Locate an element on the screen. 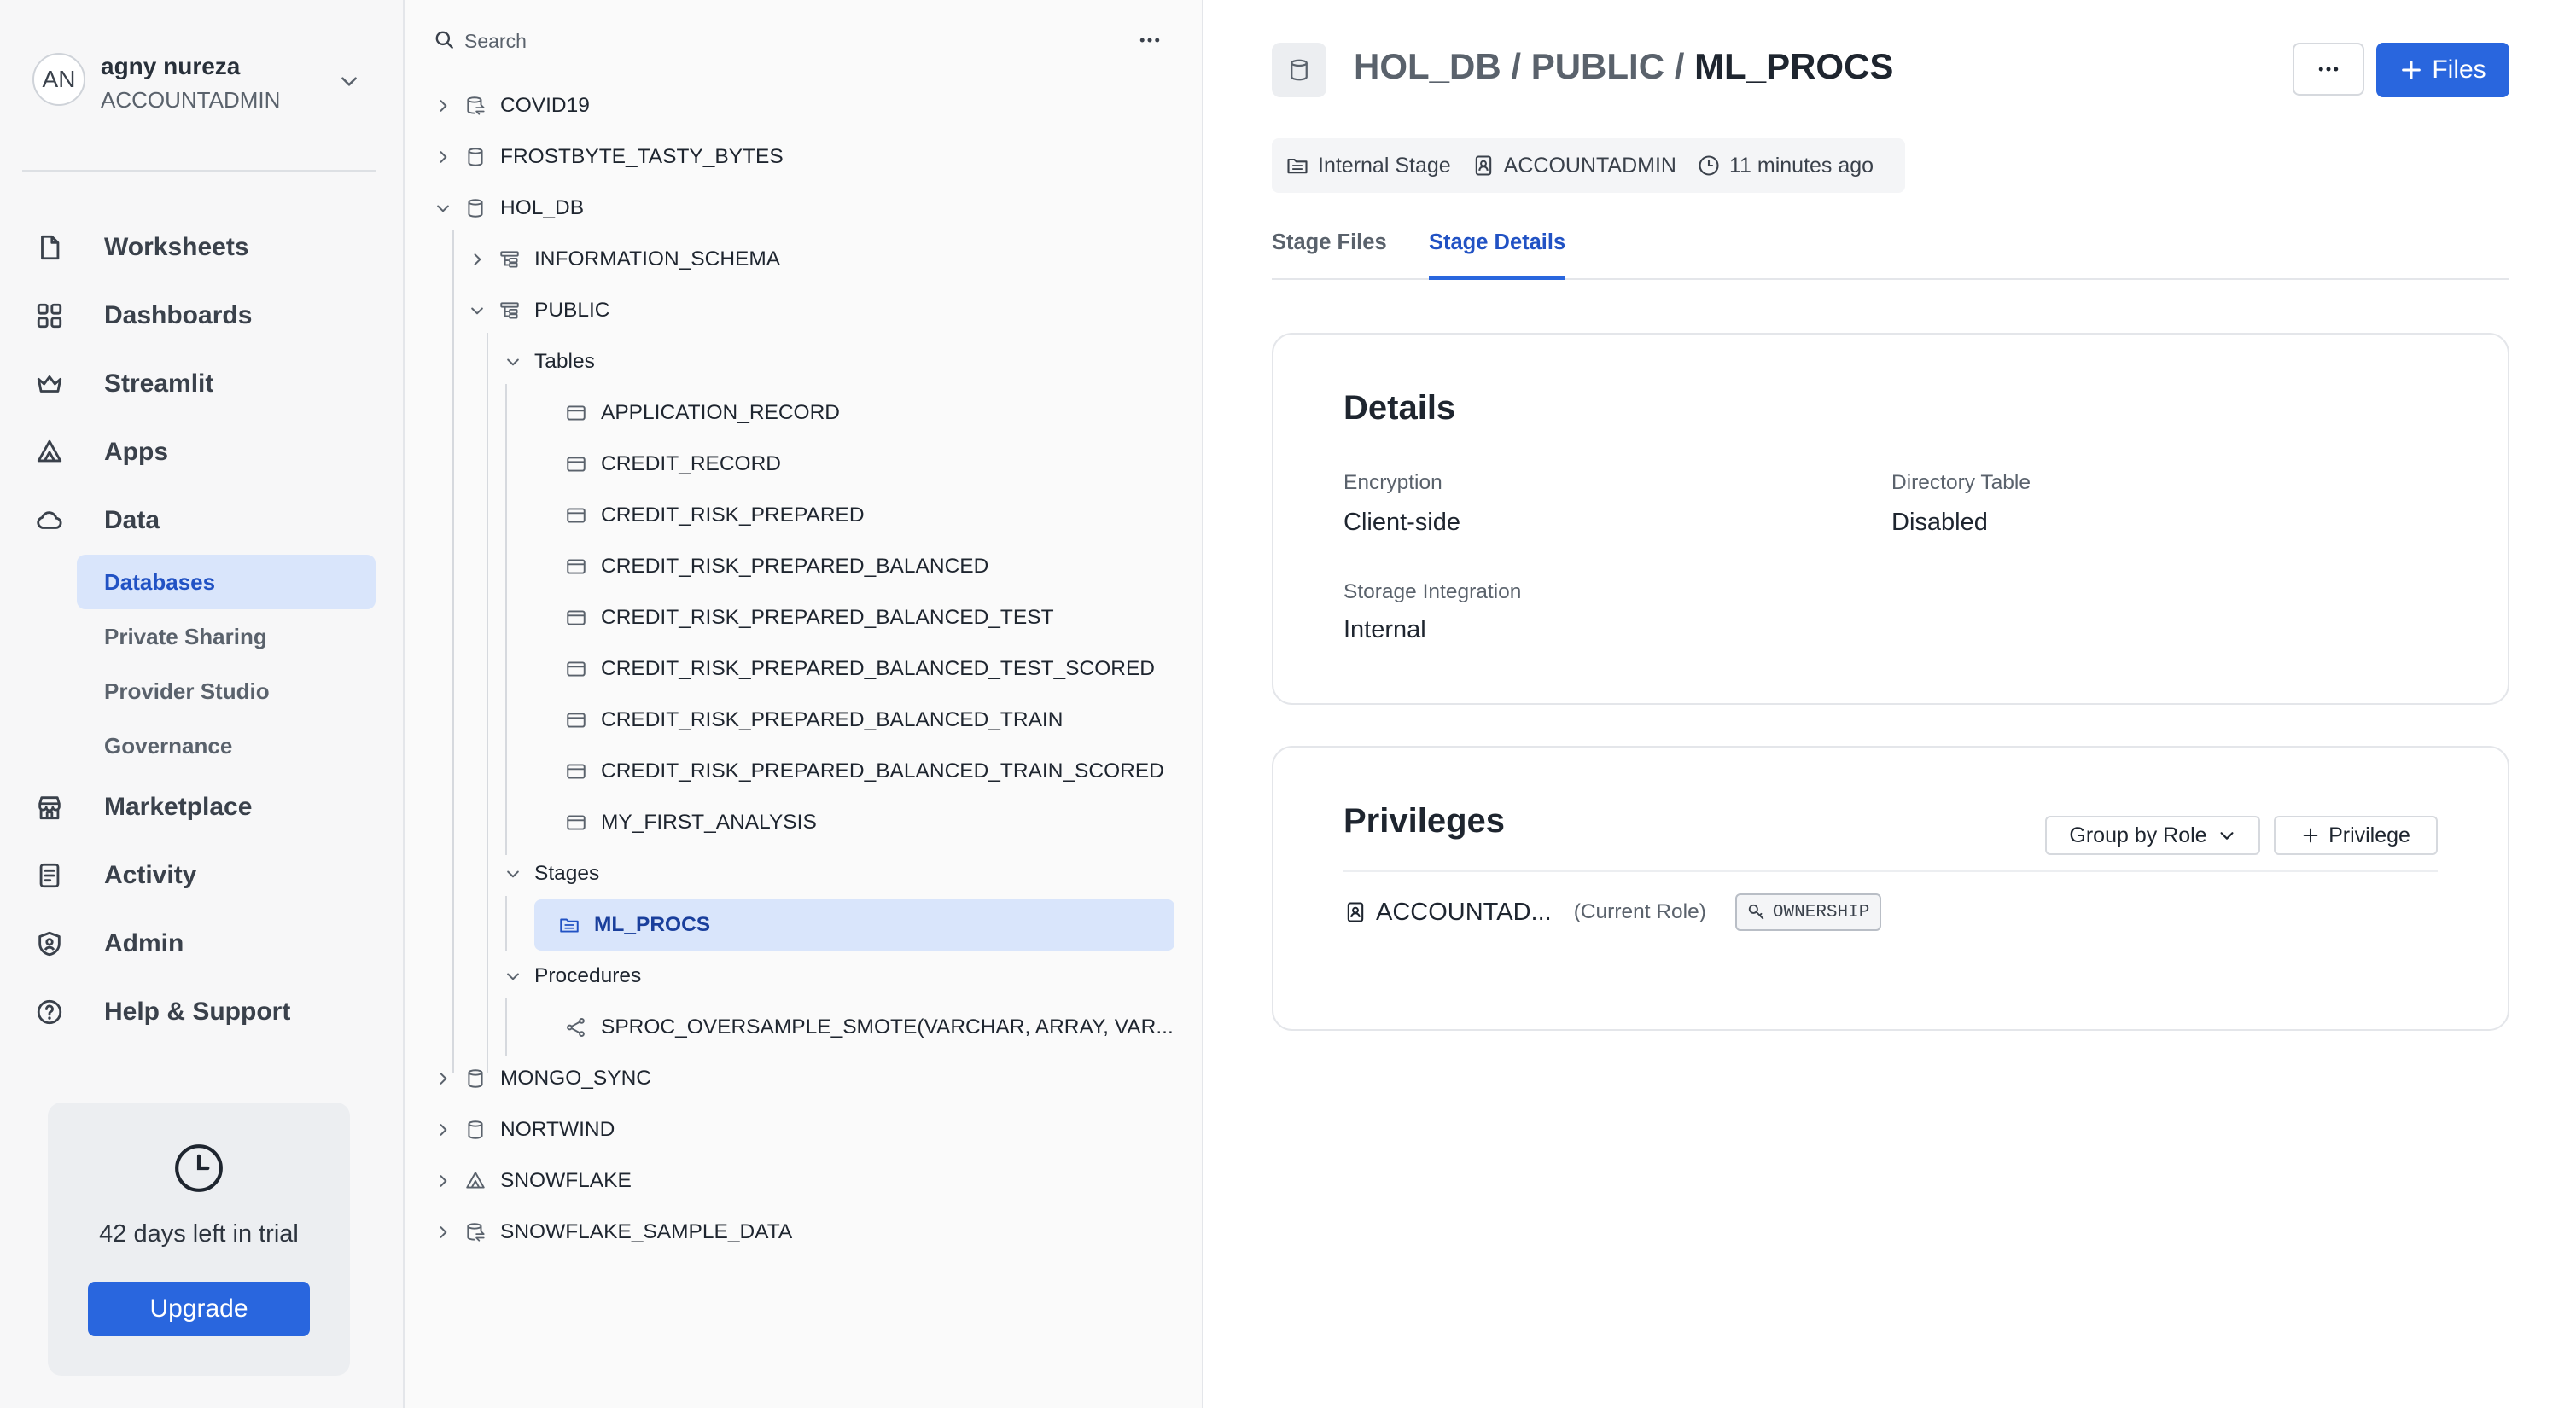 The height and width of the screenshot is (1408, 2576). breadcrumb-schema: PUBLIC is located at coordinates (1597, 66).